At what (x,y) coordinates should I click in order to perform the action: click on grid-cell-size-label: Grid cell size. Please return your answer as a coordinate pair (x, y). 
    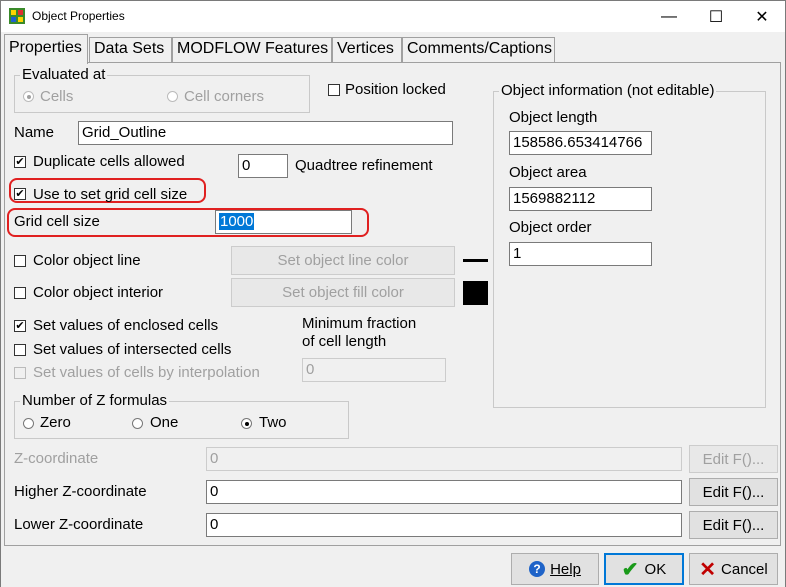
    Looking at the image, I should click on (57, 221).